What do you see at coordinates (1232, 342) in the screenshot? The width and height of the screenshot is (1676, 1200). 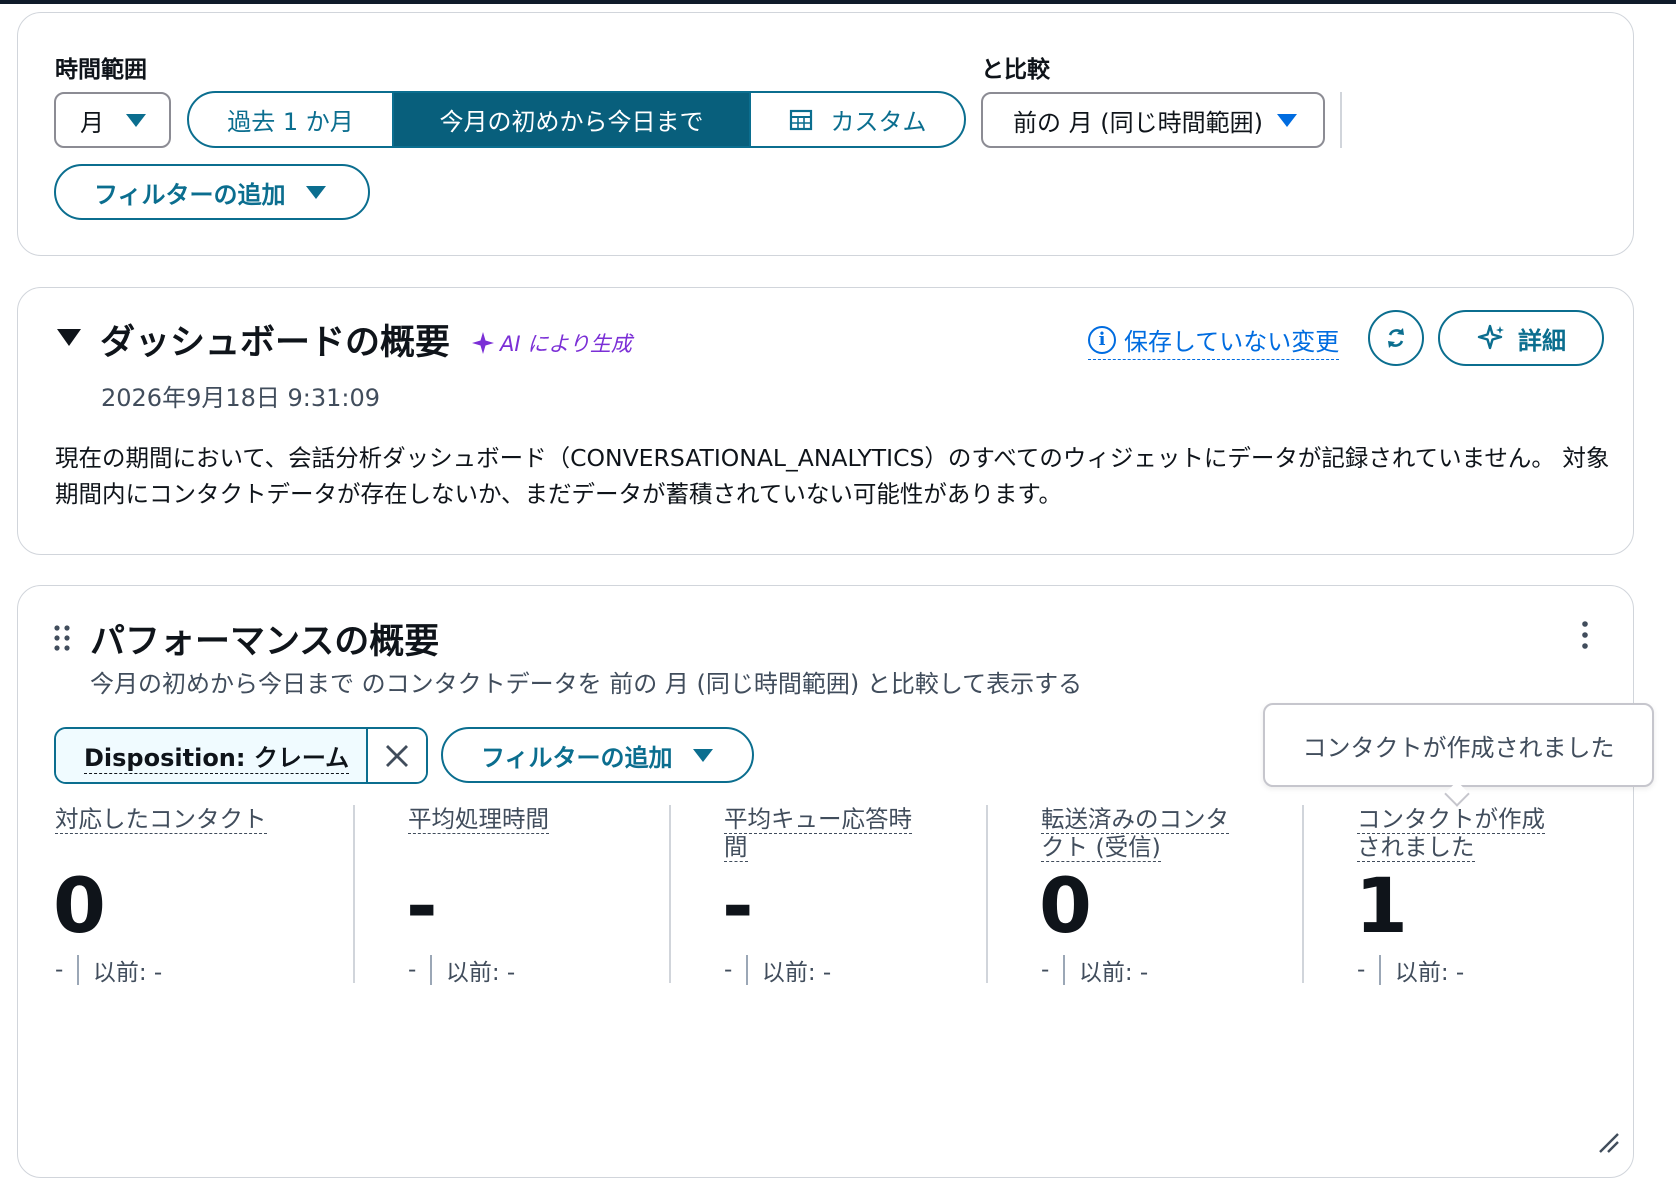 I see `unsaved-changes-label: 保存していない変更` at bounding box center [1232, 342].